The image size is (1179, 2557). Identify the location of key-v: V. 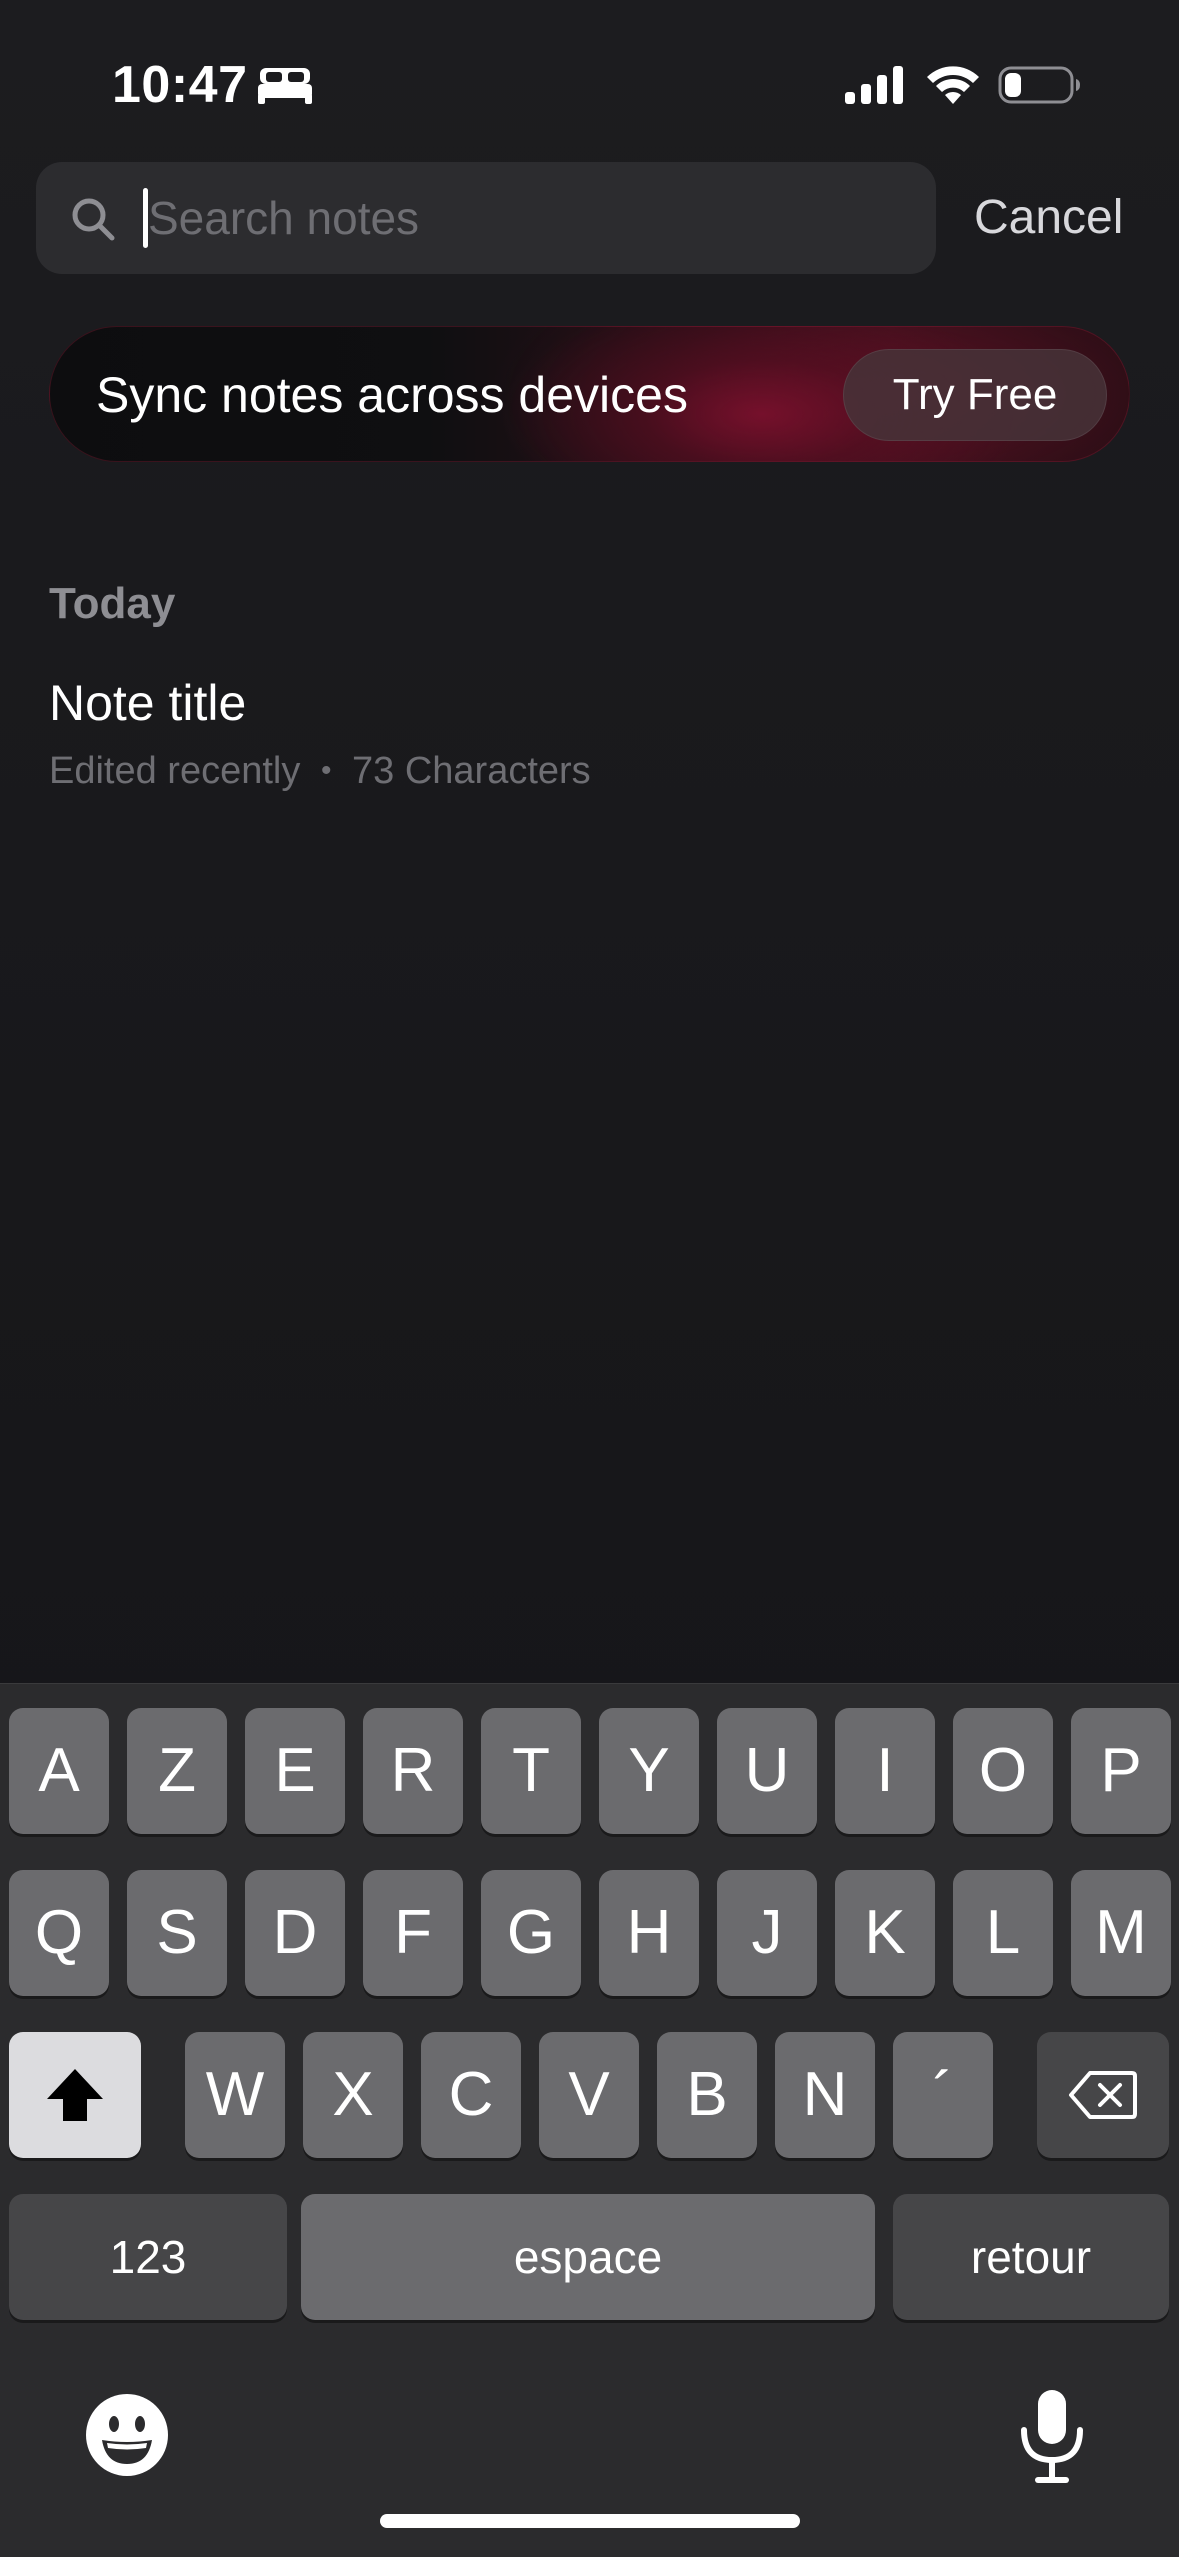
(589, 2095).